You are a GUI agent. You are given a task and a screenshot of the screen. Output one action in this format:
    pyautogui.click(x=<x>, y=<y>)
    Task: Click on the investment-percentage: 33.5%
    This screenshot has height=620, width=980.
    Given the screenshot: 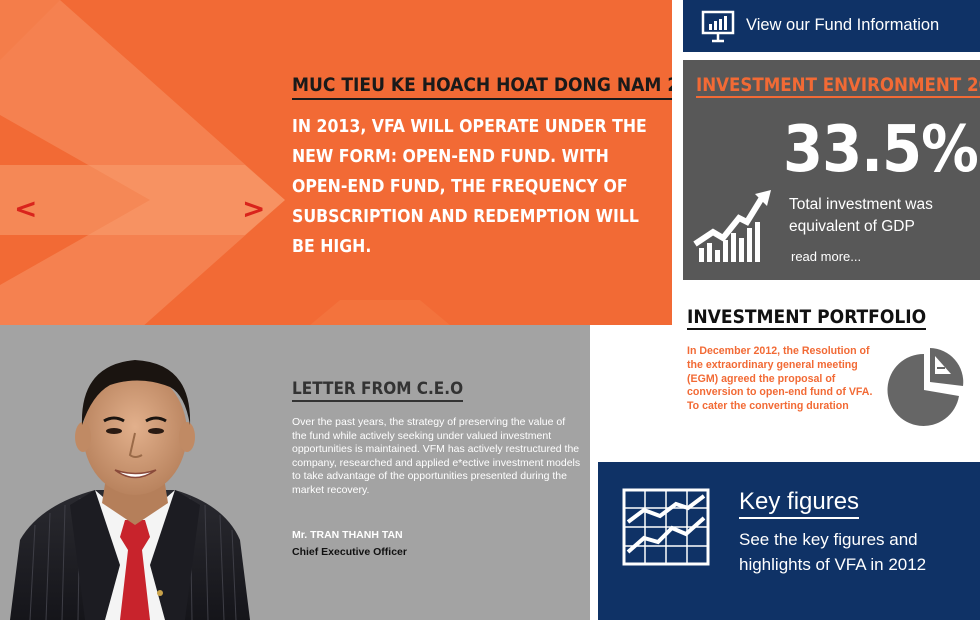 What is the action you would take?
    pyautogui.click(x=881, y=150)
    